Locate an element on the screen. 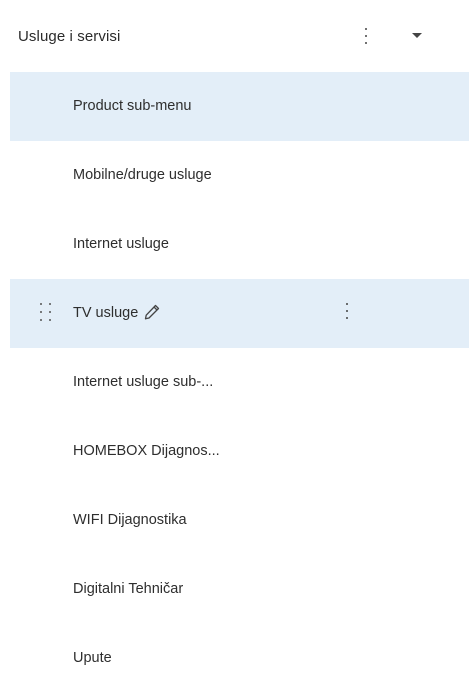  caret-down-icon is located at coordinates (417, 35).